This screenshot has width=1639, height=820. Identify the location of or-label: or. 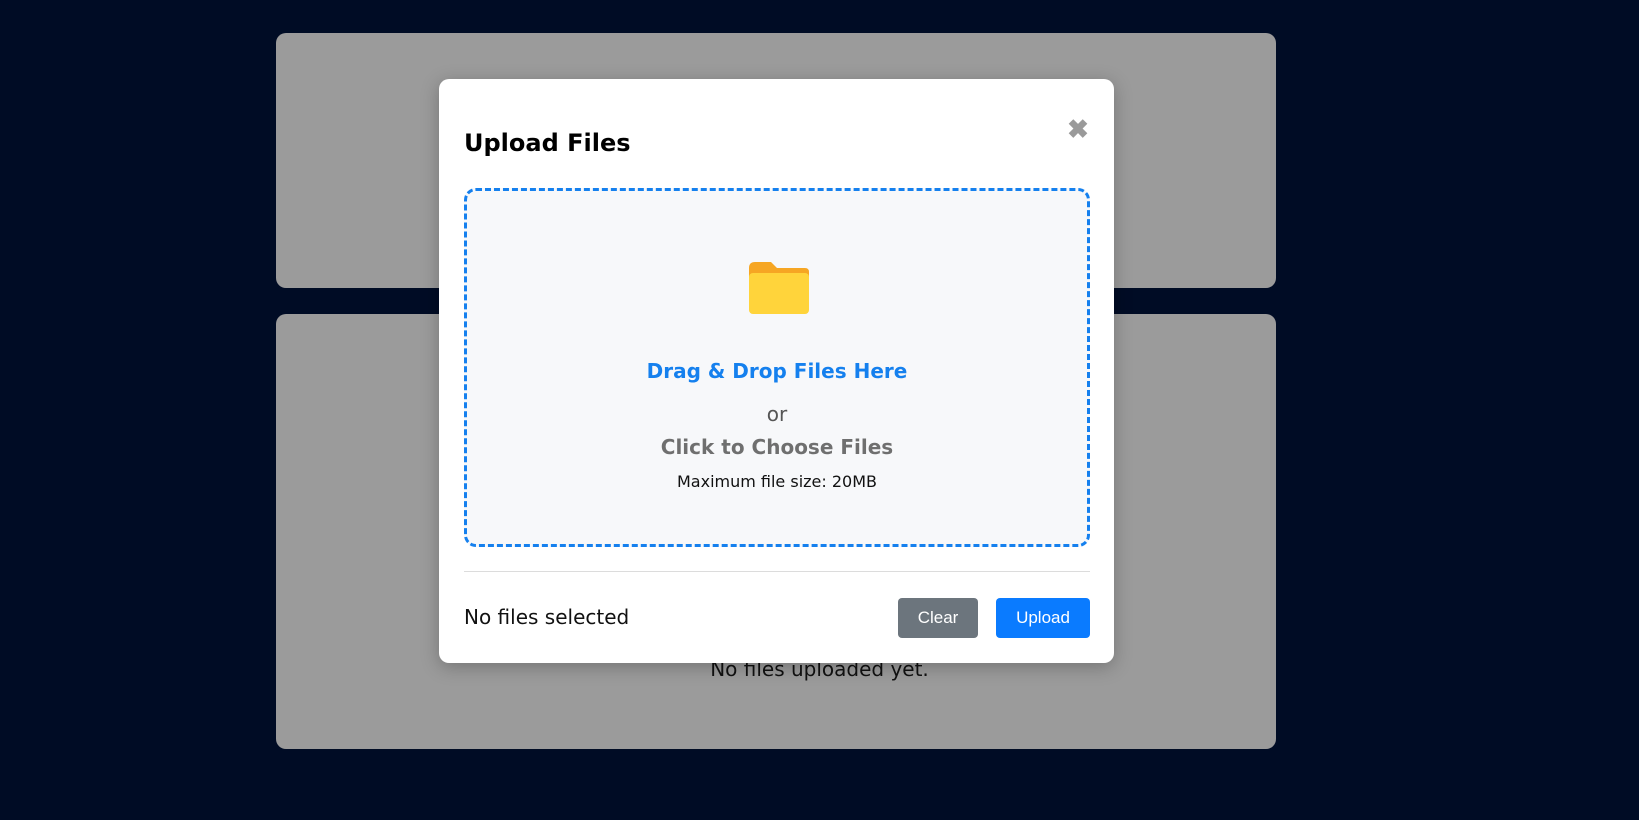
(777, 414).